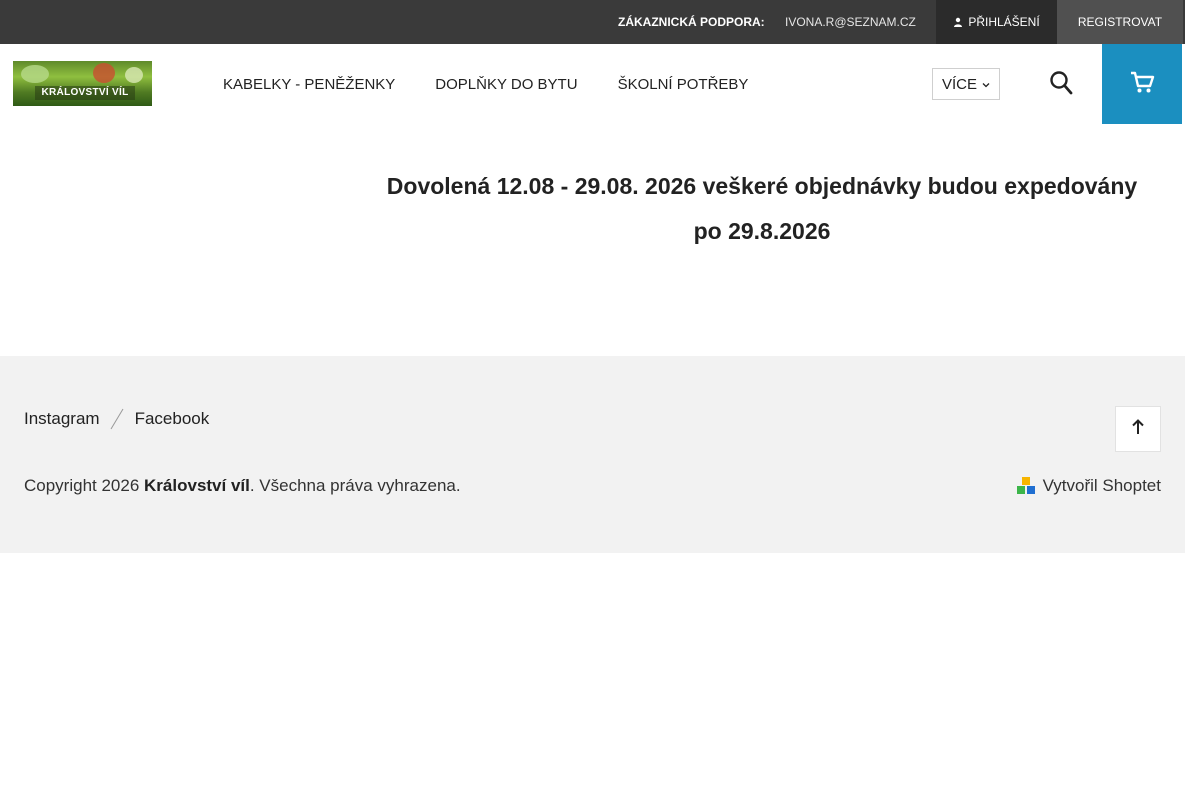 Image resolution: width=1200 pixels, height=800 pixels. Describe the element at coordinates (85, 93) in the screenshot. I see `logo-text: KRÁLOVSTVÍ VÍL` at that location.